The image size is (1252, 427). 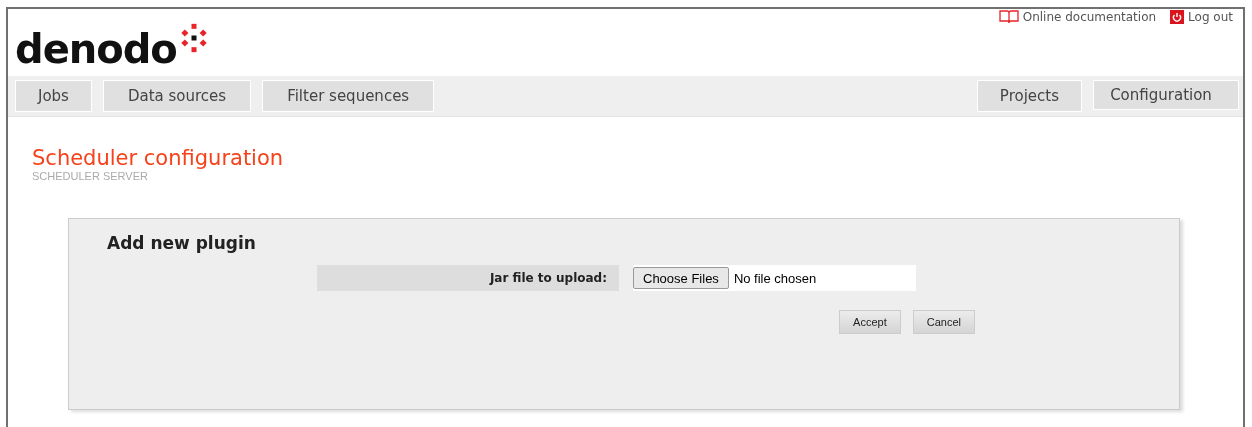 I want to click on book-icon, so click(x=1008, y=17).